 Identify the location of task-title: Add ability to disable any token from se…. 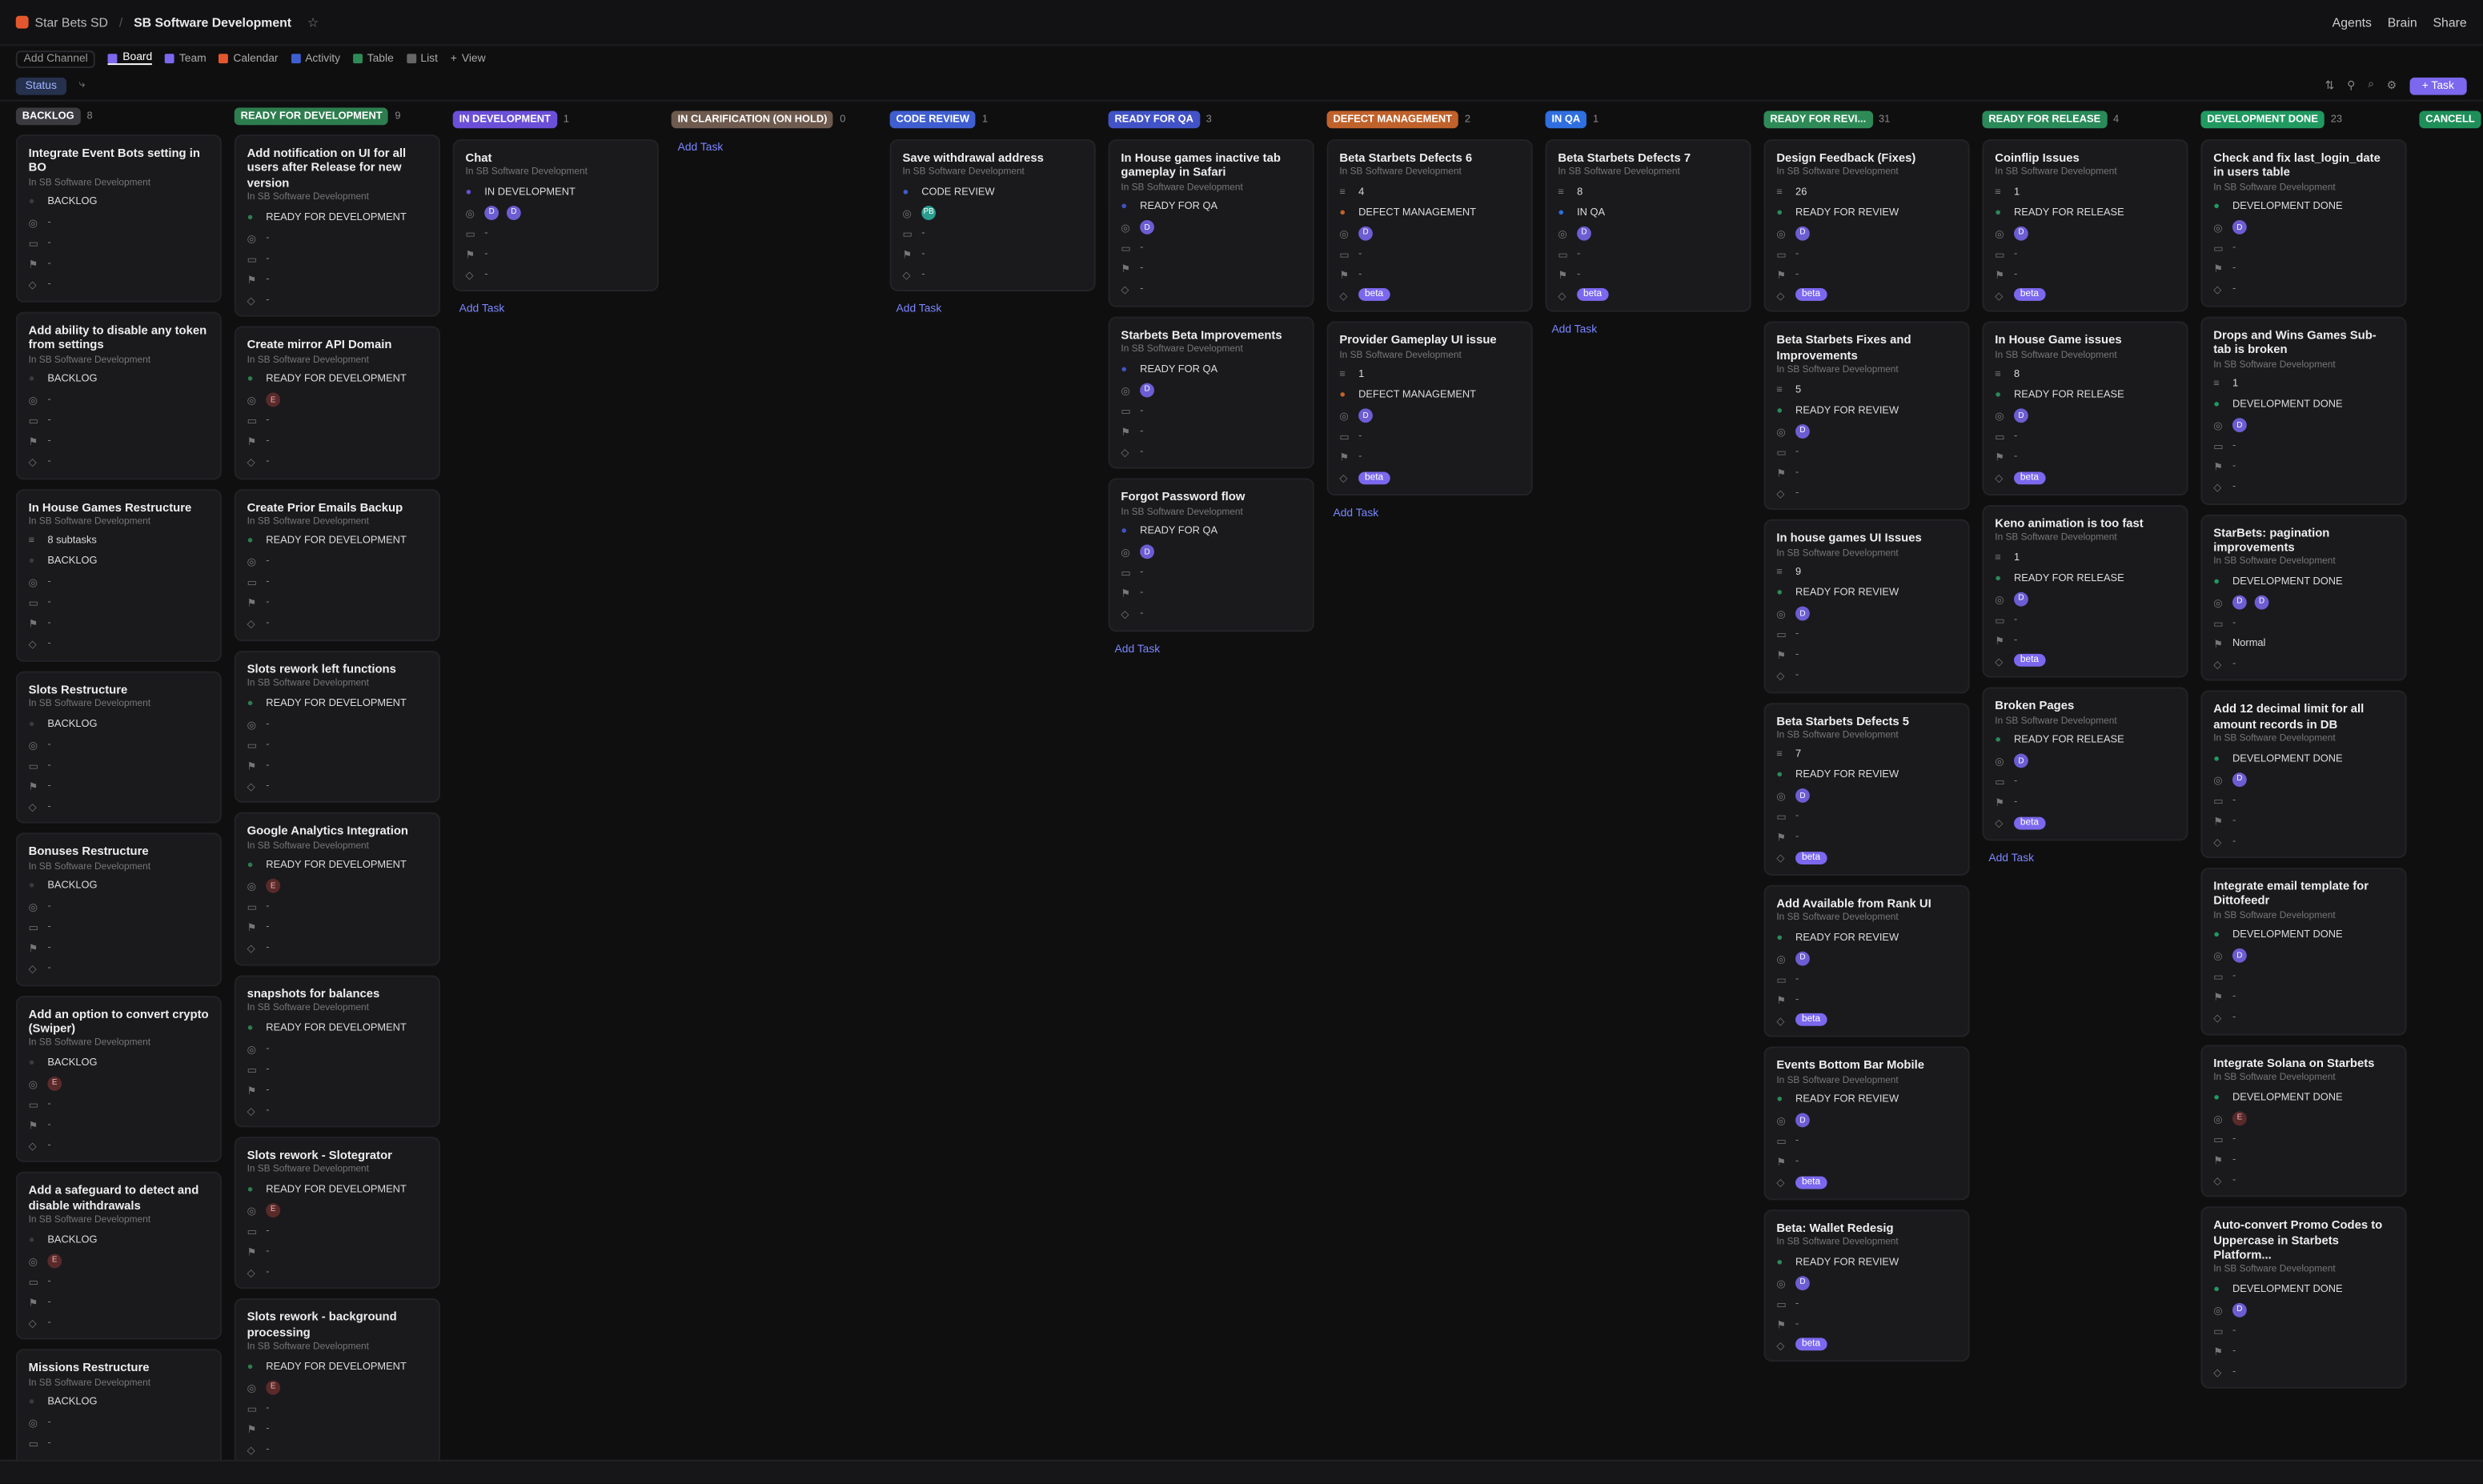
(119, 337).